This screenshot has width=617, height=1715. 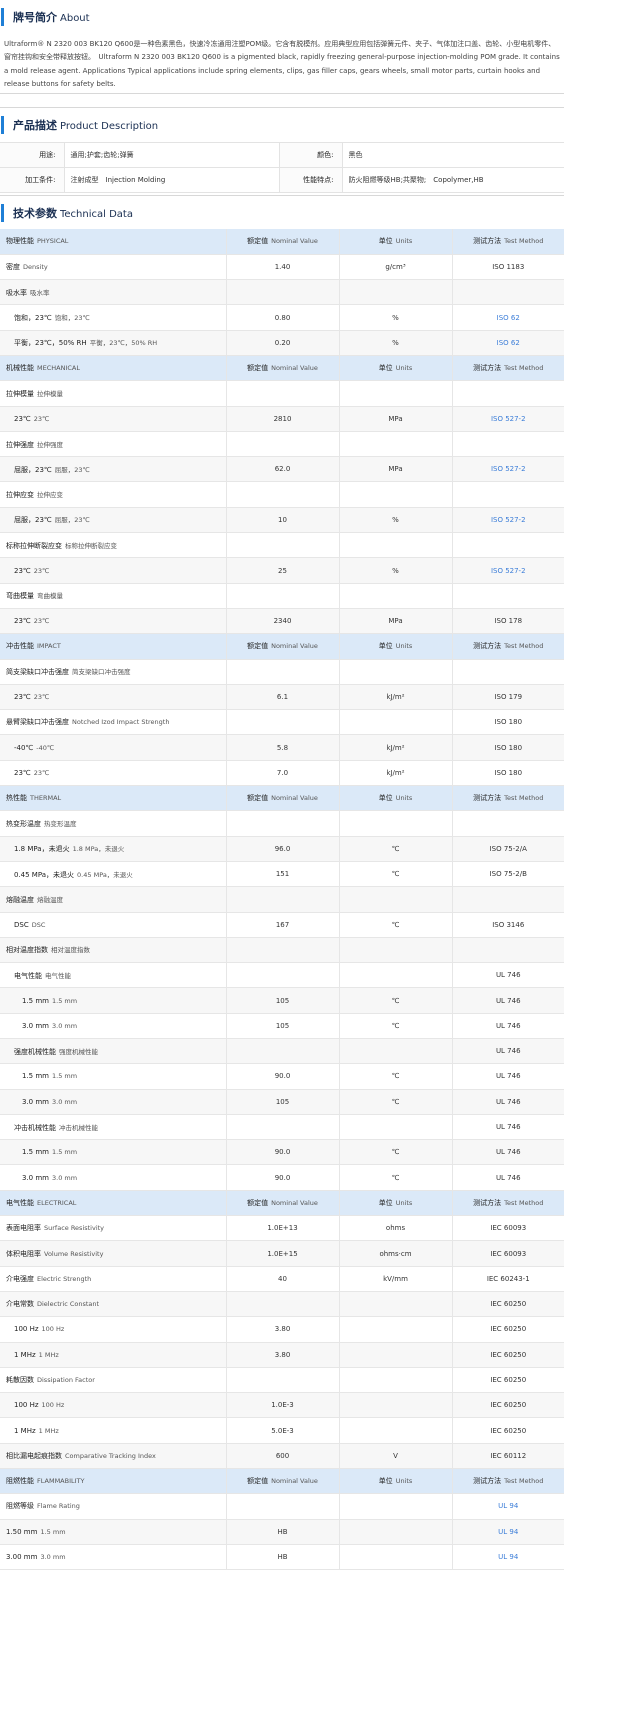 I want to click on property-name: 1.5 mm 1.5 mm, so click(x=113, y=1076).